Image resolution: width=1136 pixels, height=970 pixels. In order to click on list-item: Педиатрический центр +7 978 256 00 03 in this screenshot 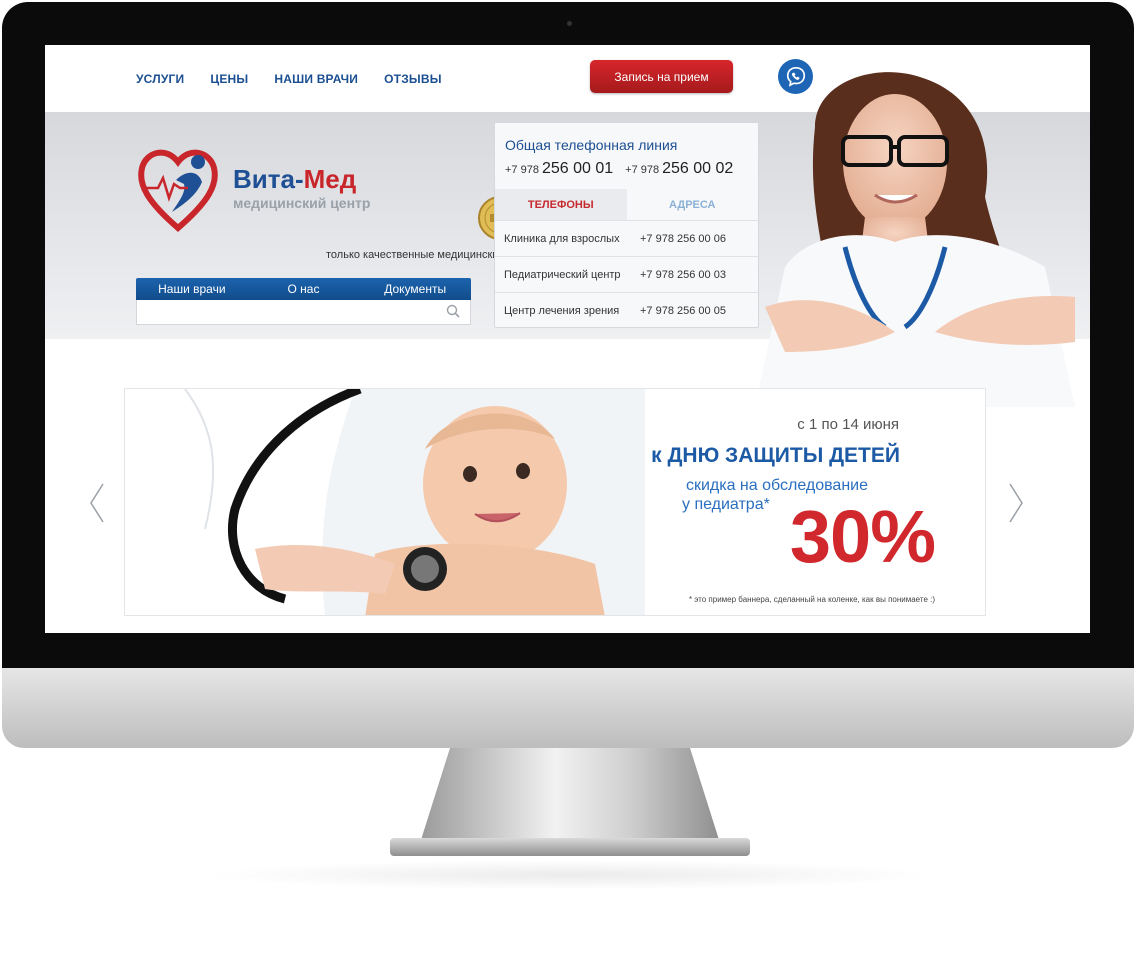, I will do `click(626, 274)`.